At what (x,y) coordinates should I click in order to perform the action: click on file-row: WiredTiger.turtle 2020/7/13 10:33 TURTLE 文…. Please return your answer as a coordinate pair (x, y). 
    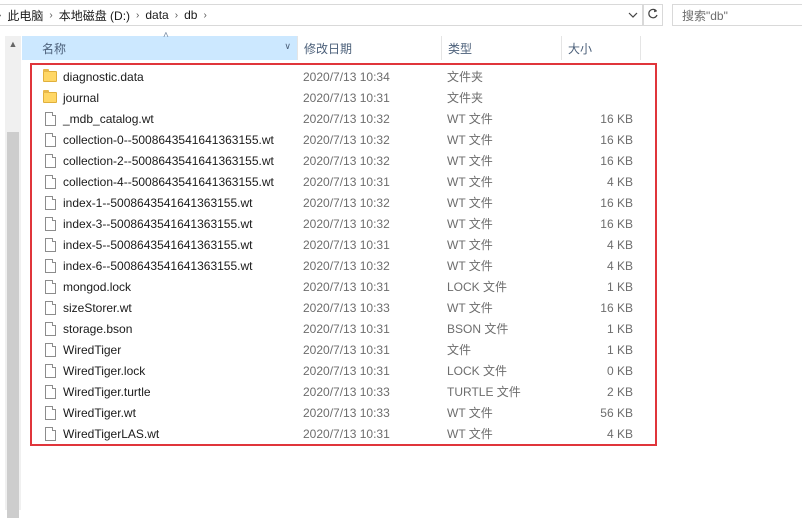
    Looking at the image, I should click on (342, 391).